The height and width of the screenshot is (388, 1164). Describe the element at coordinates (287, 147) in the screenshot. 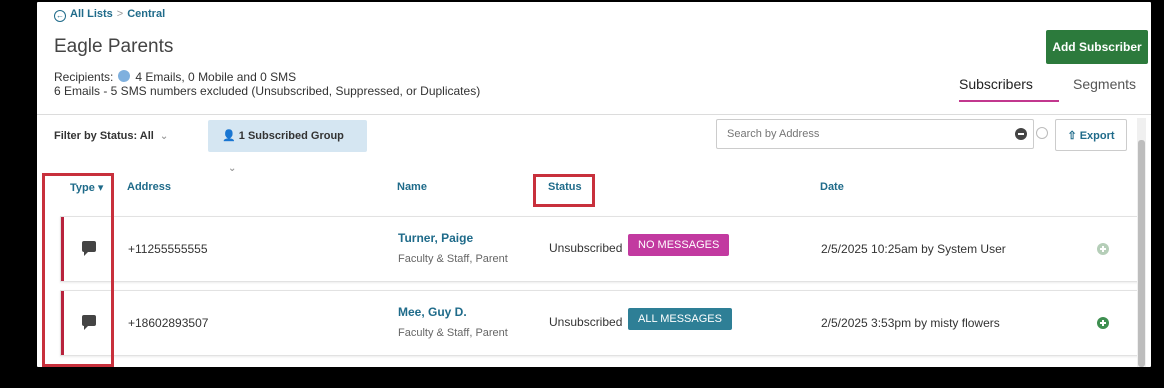

I see `group-filter-dropdown: 👤 1 Subscribed Group⌄` at that location.